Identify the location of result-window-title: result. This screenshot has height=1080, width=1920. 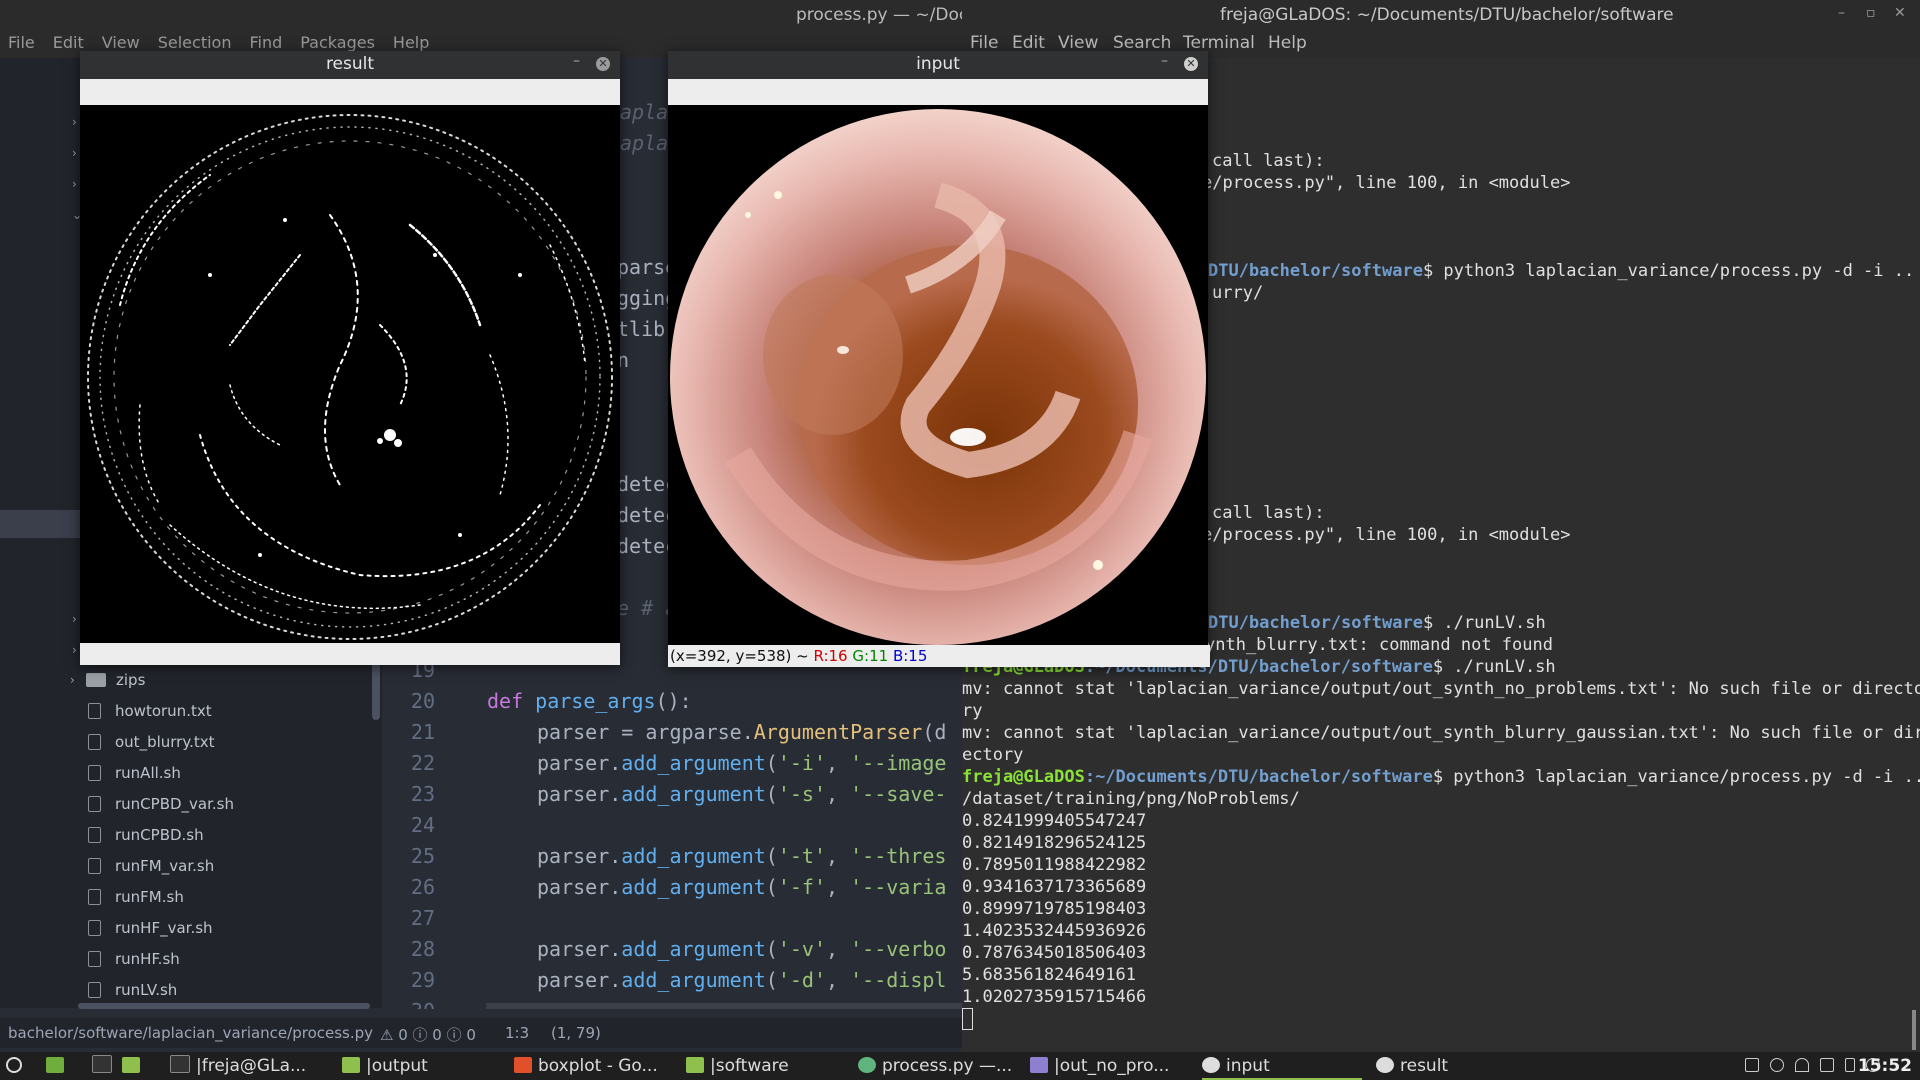
(350, 65).